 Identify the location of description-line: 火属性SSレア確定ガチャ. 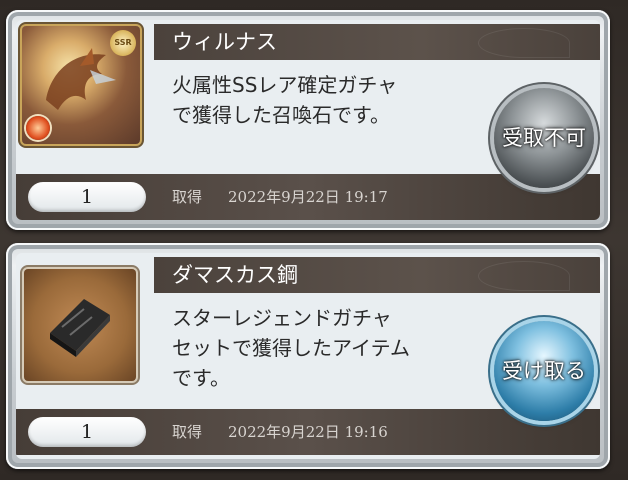
(285, 85).